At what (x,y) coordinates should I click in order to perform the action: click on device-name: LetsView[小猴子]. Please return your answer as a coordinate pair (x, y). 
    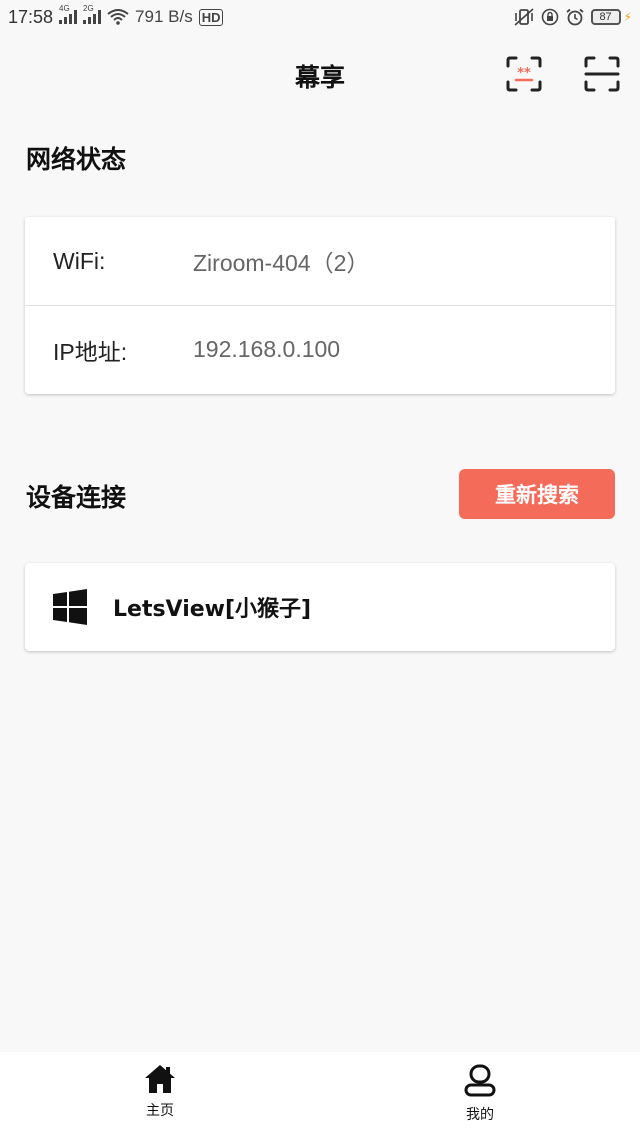
    Looking at the image, I should click on (212, 609).